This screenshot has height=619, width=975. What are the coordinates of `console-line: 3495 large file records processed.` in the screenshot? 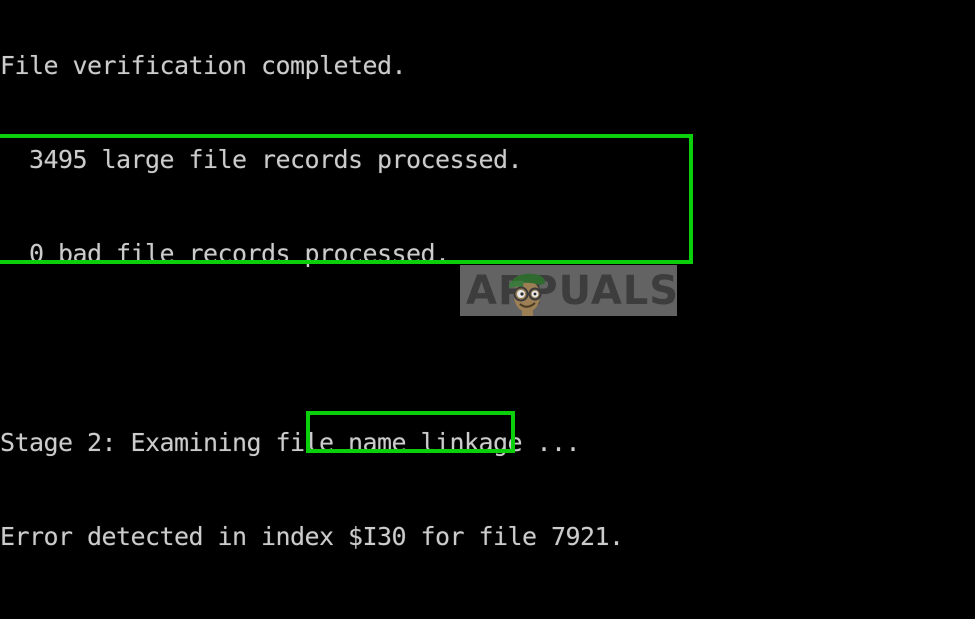 It's located at (261, 160).